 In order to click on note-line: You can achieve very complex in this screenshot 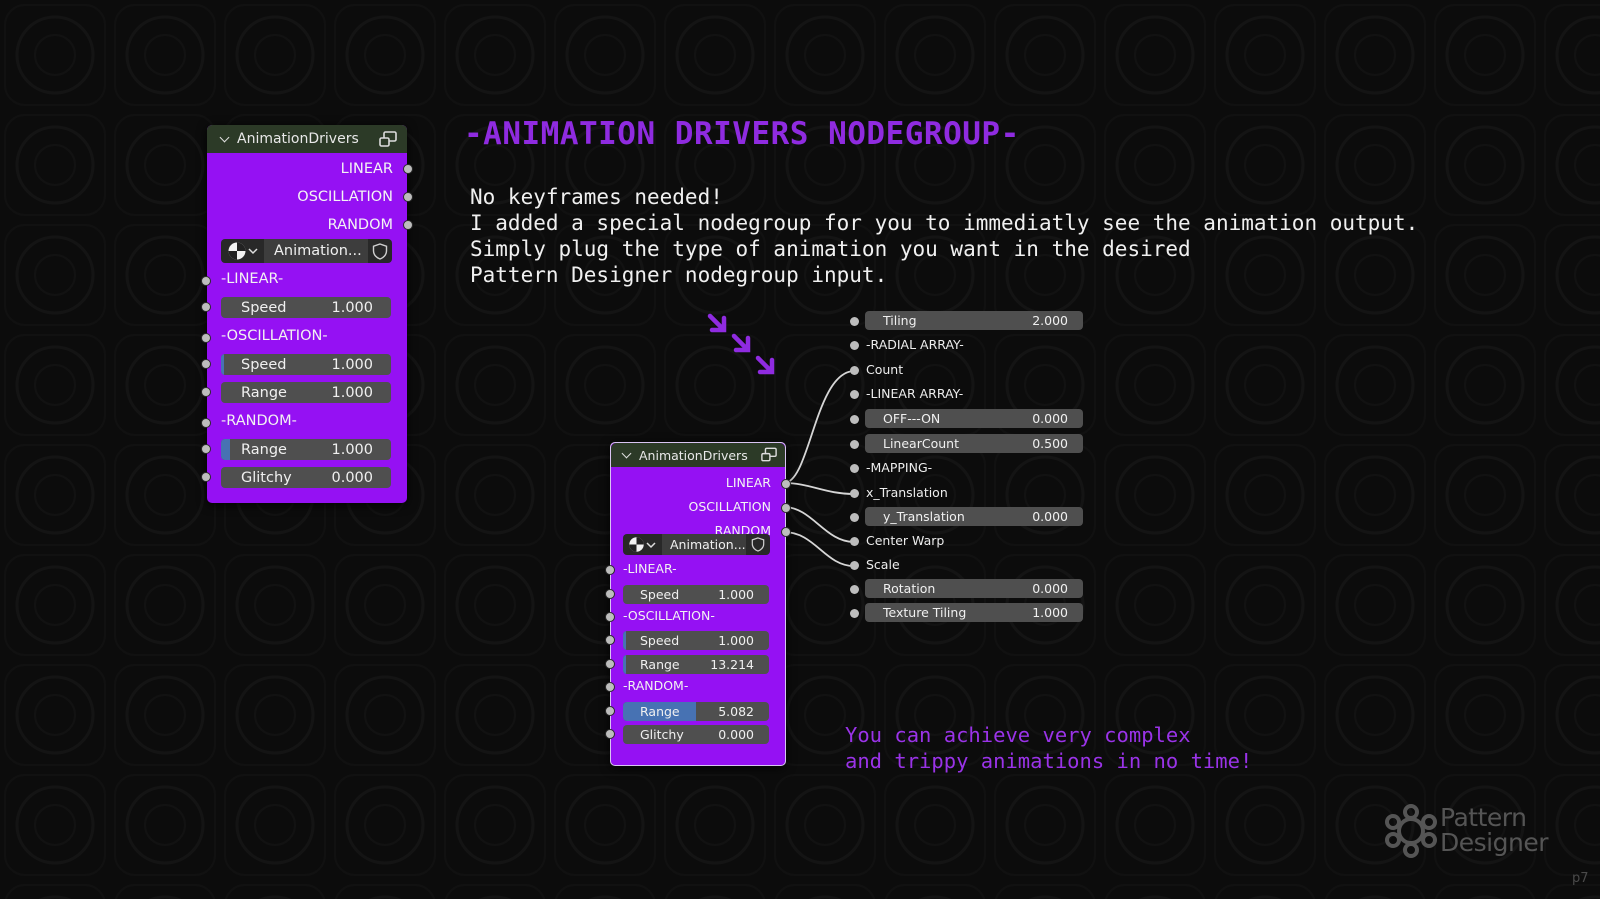, I will do `click(1018, 735)`.